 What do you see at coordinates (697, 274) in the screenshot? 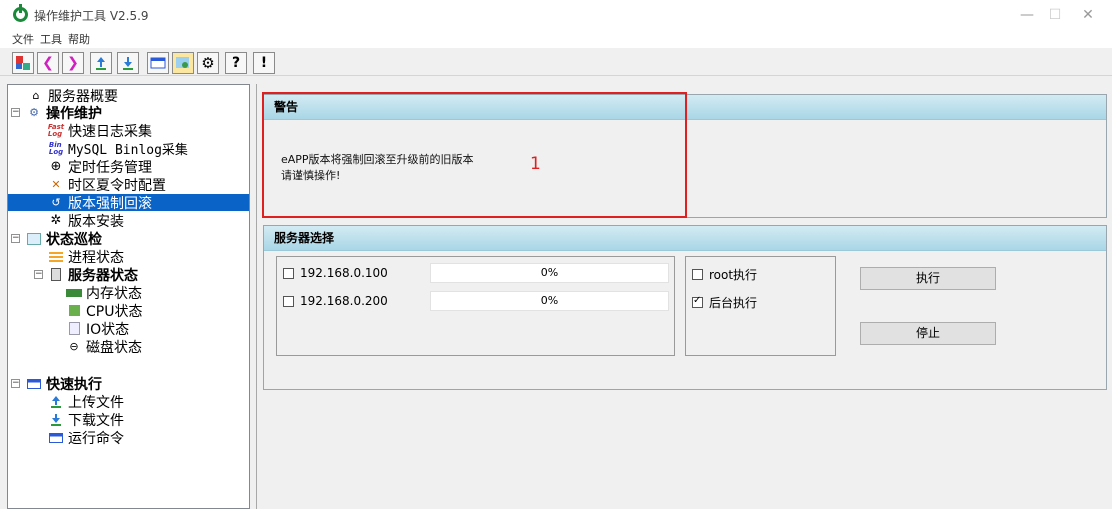
I see `root-exec-checkbox` at bounding box center [697, 274].